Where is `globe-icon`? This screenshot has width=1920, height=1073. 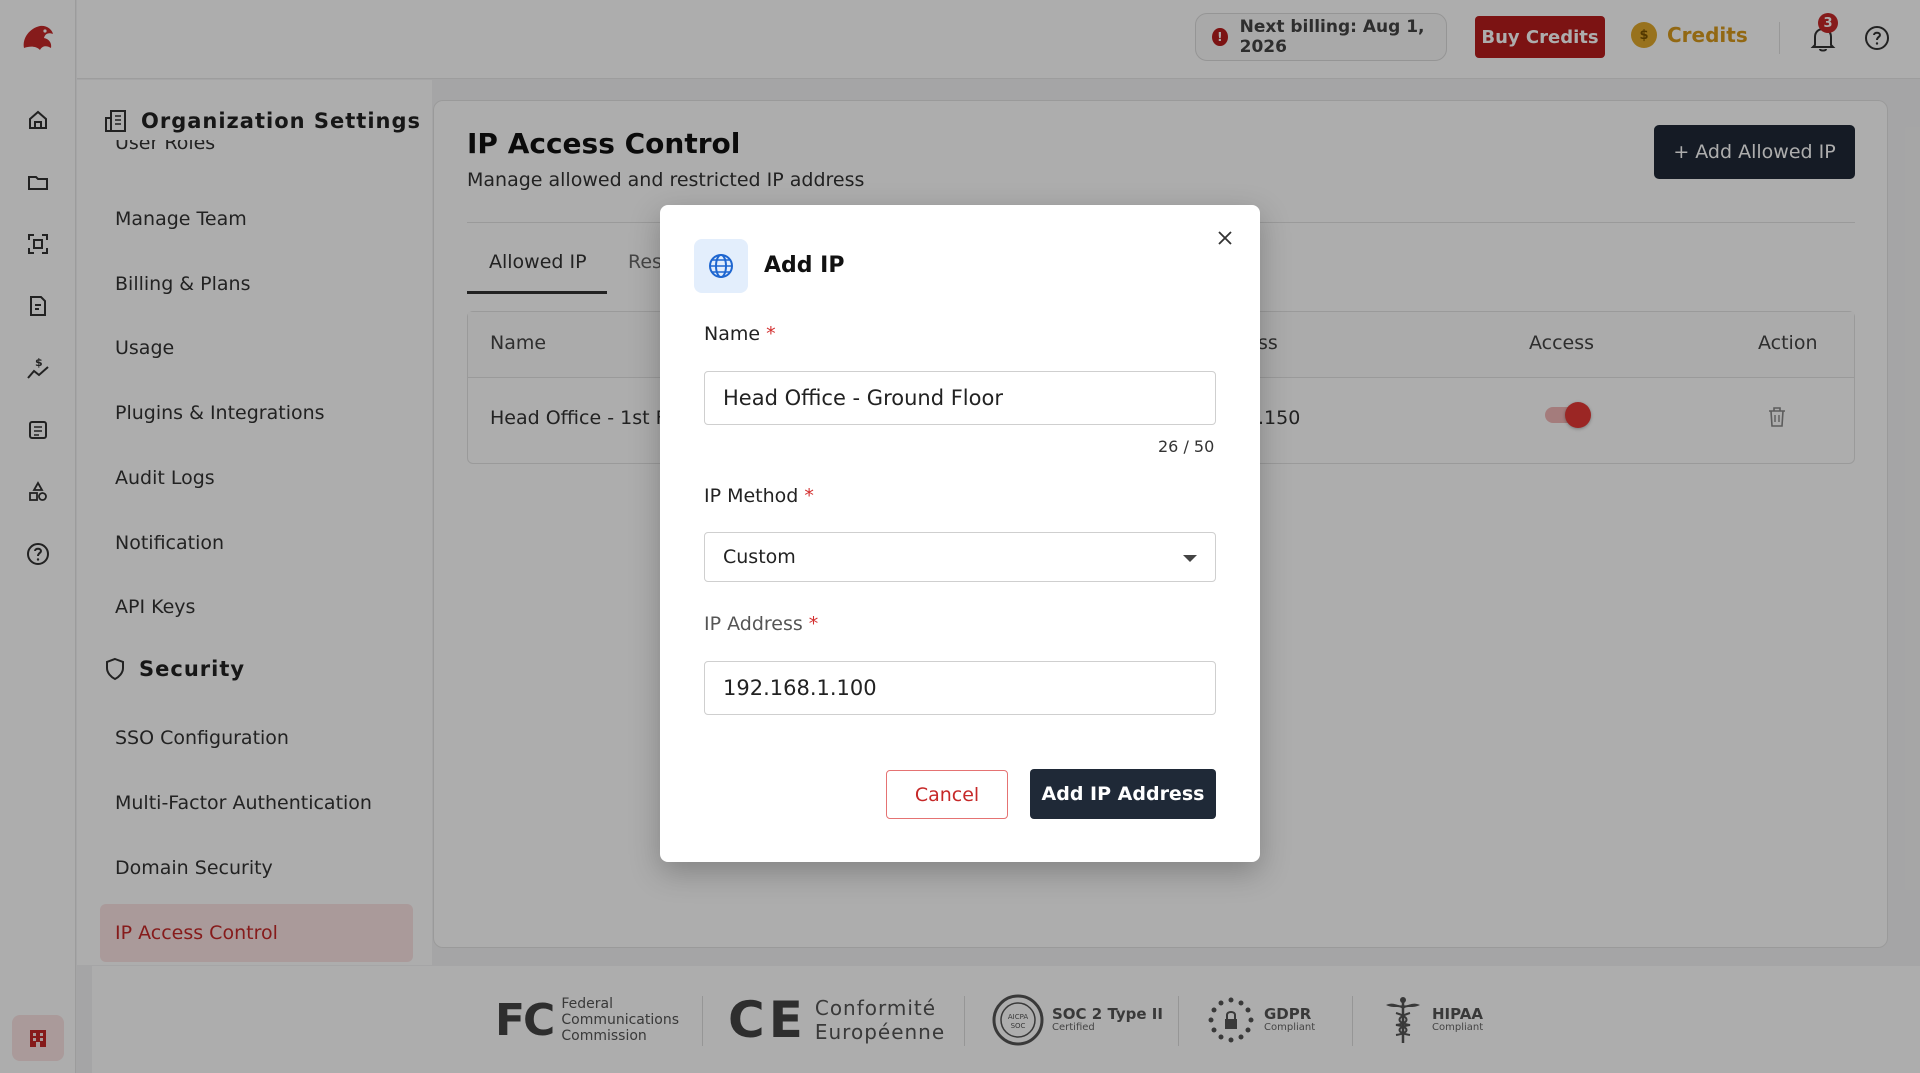
globe-icon is located at coordinates (721, 266).